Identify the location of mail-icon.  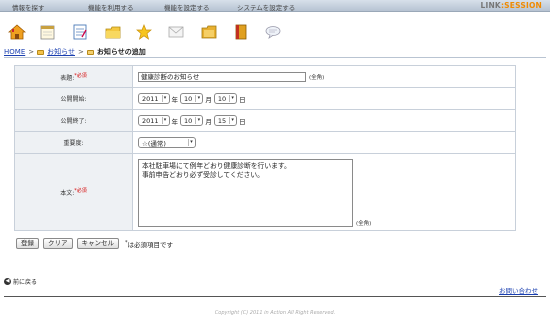
(176, 32).